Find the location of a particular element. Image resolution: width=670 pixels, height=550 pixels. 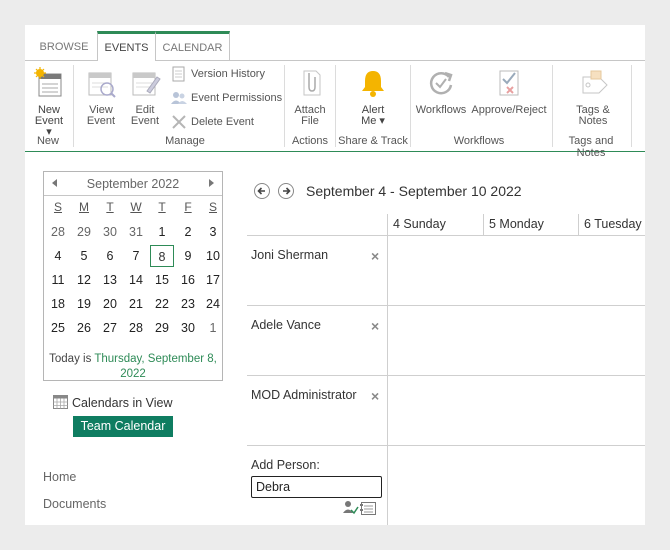

calendars-in-view-label: Calendars in View is located at coordinates (122, 403).